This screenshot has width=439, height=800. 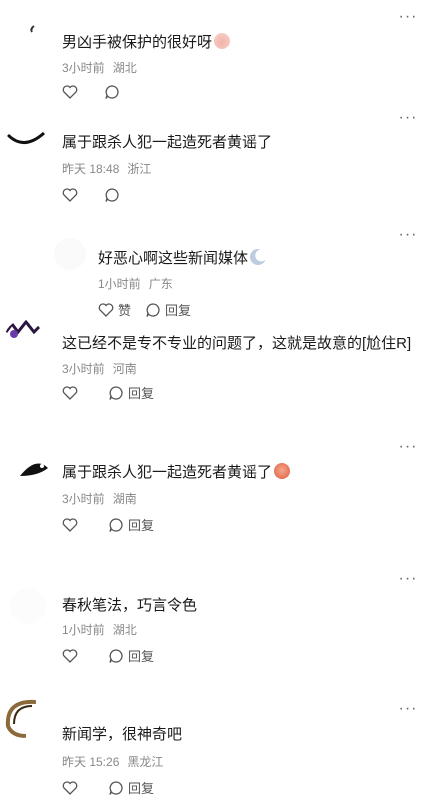 I want to click on comment-text: 好恶心啊这些新闻媒体, so click(x=182, y=257).